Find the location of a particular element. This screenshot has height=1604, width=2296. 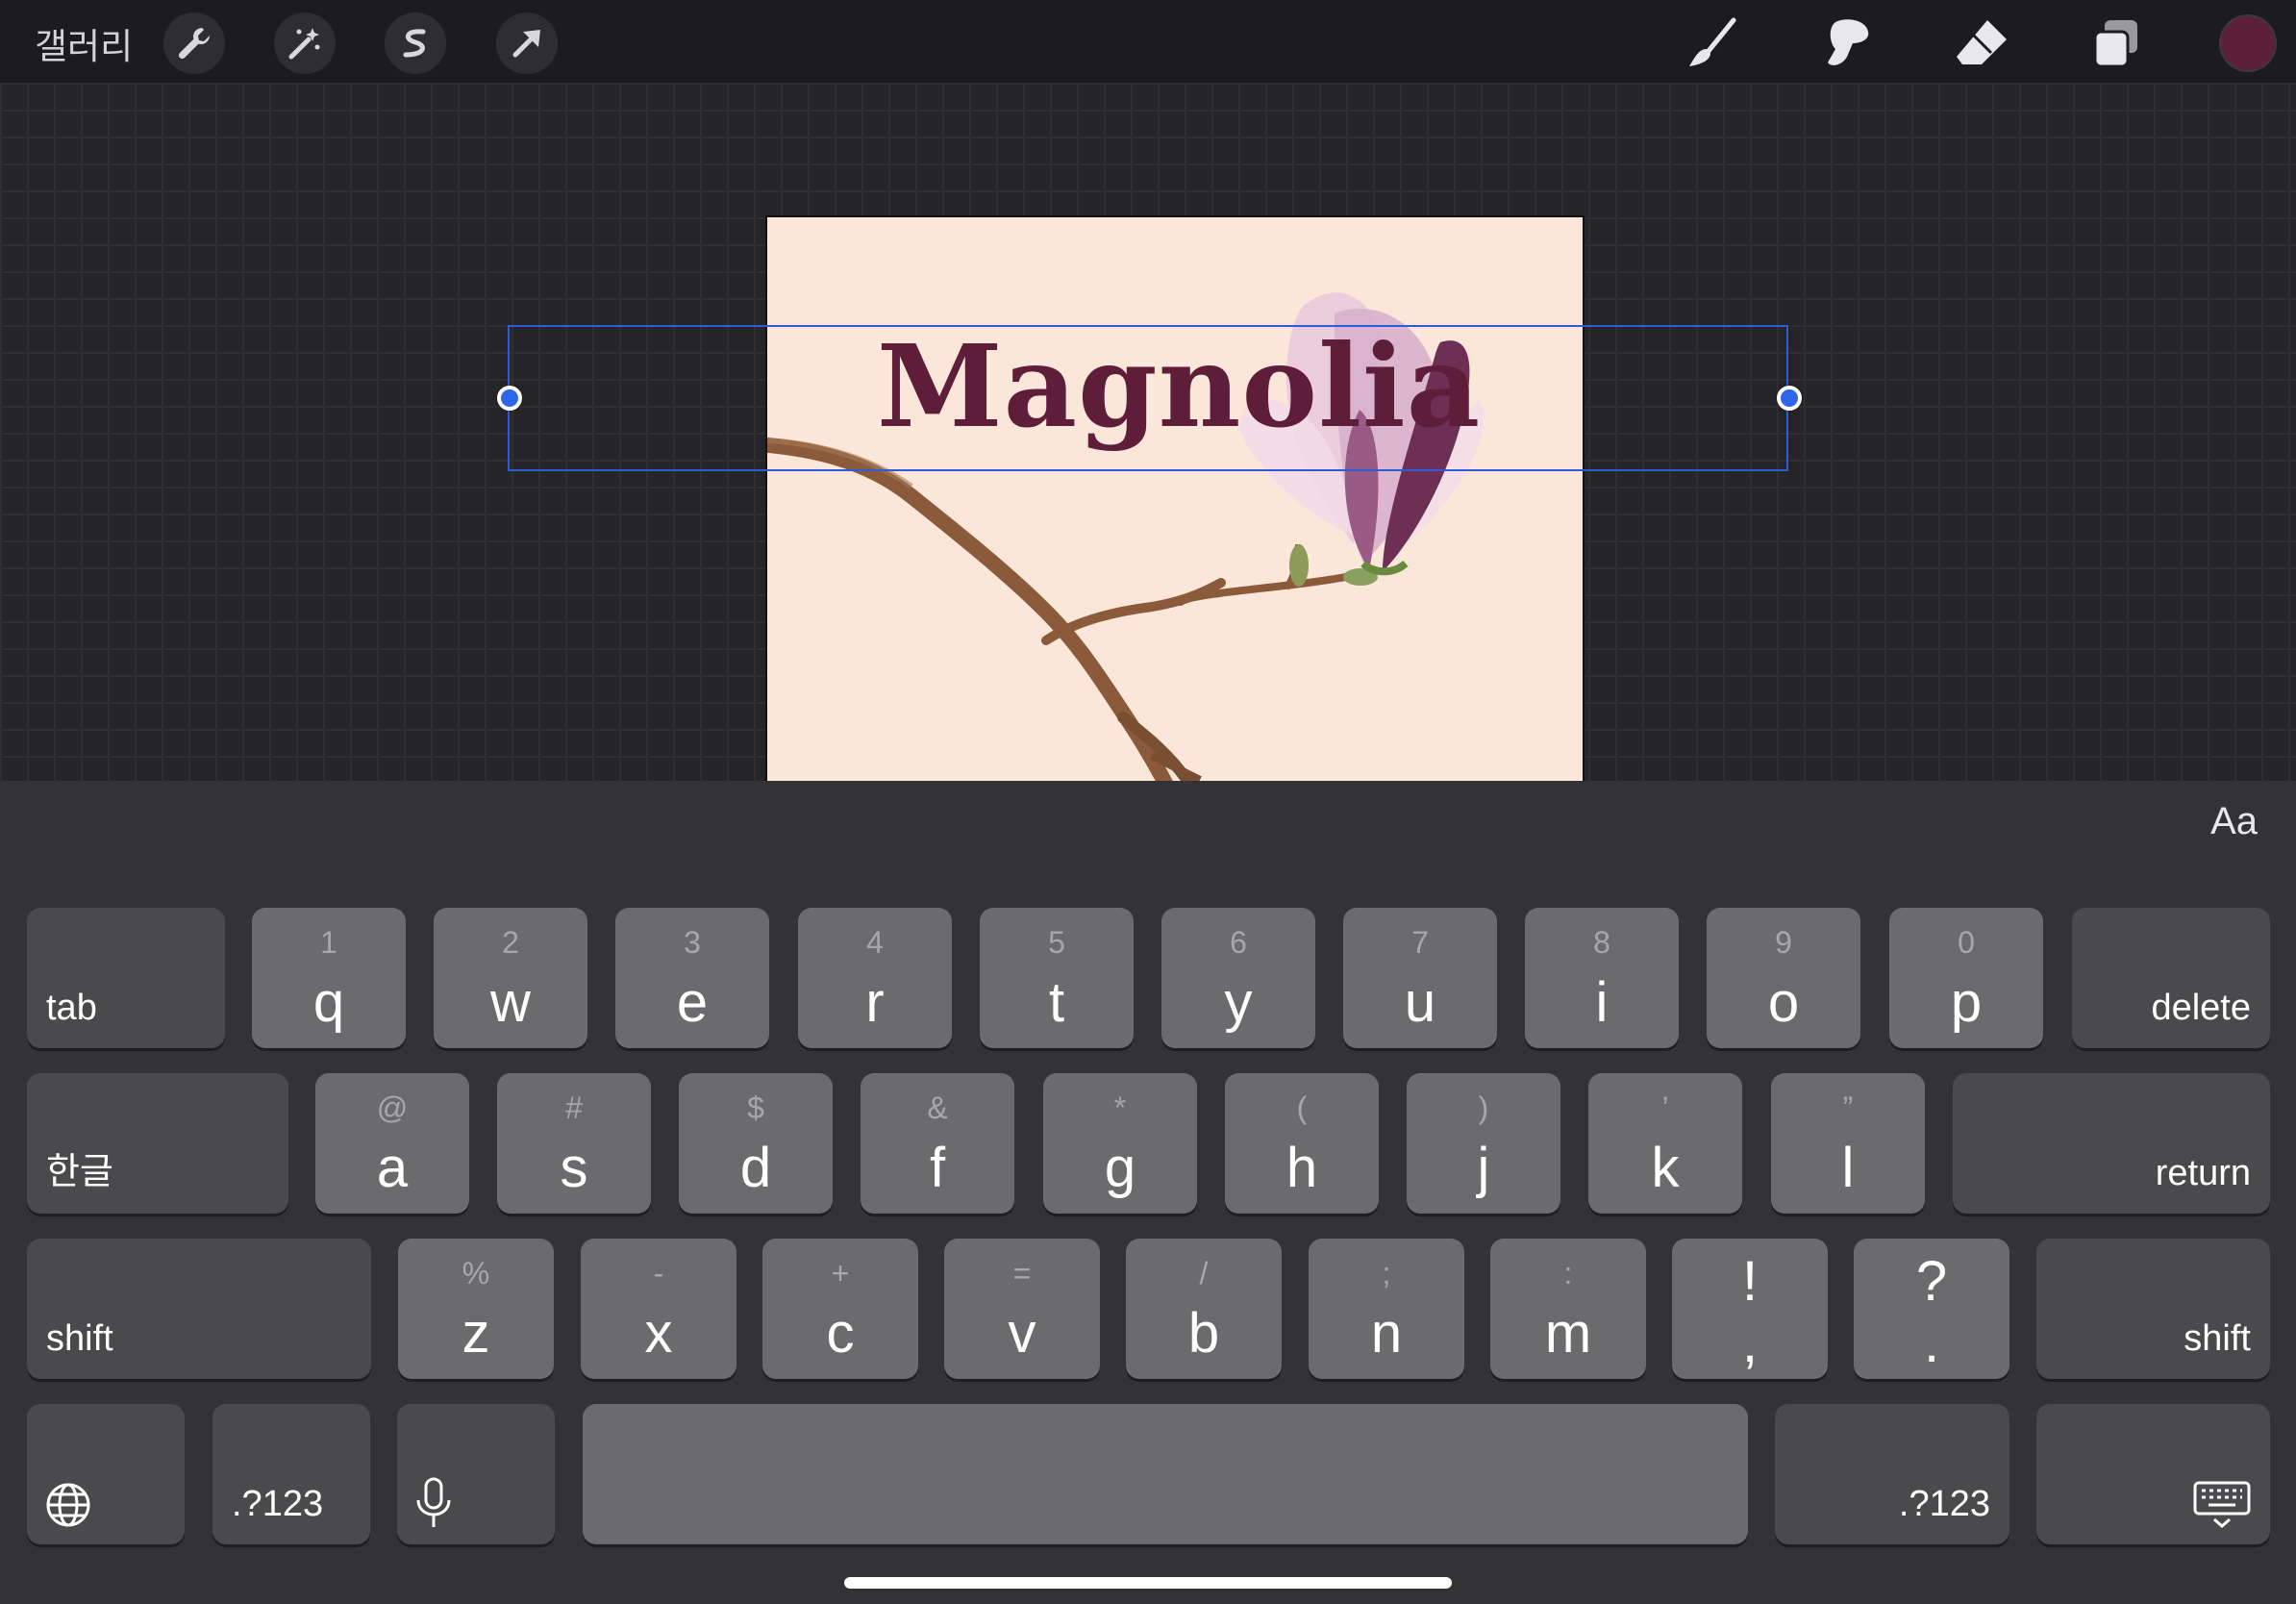

key-o: 9o is located at coordinates (1783, 978).